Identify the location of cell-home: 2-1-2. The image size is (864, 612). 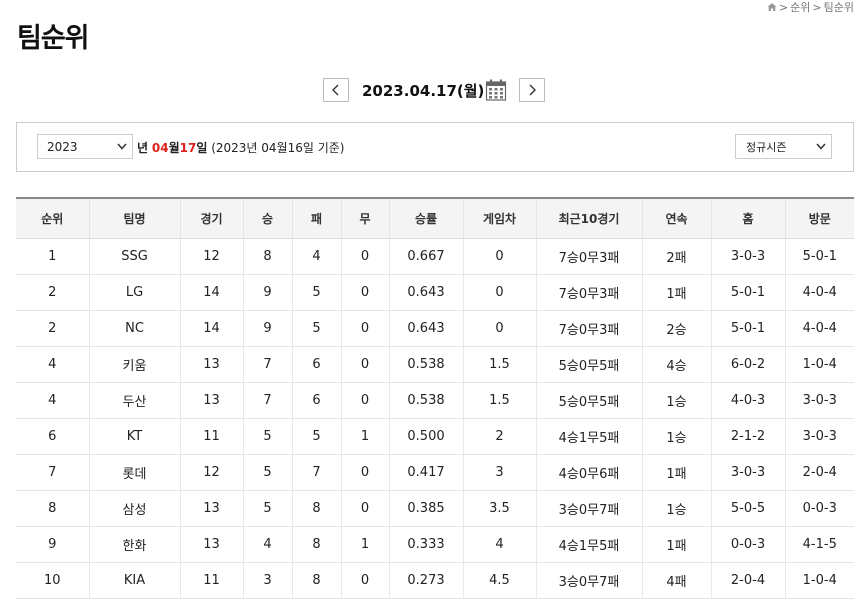
(747, 436).